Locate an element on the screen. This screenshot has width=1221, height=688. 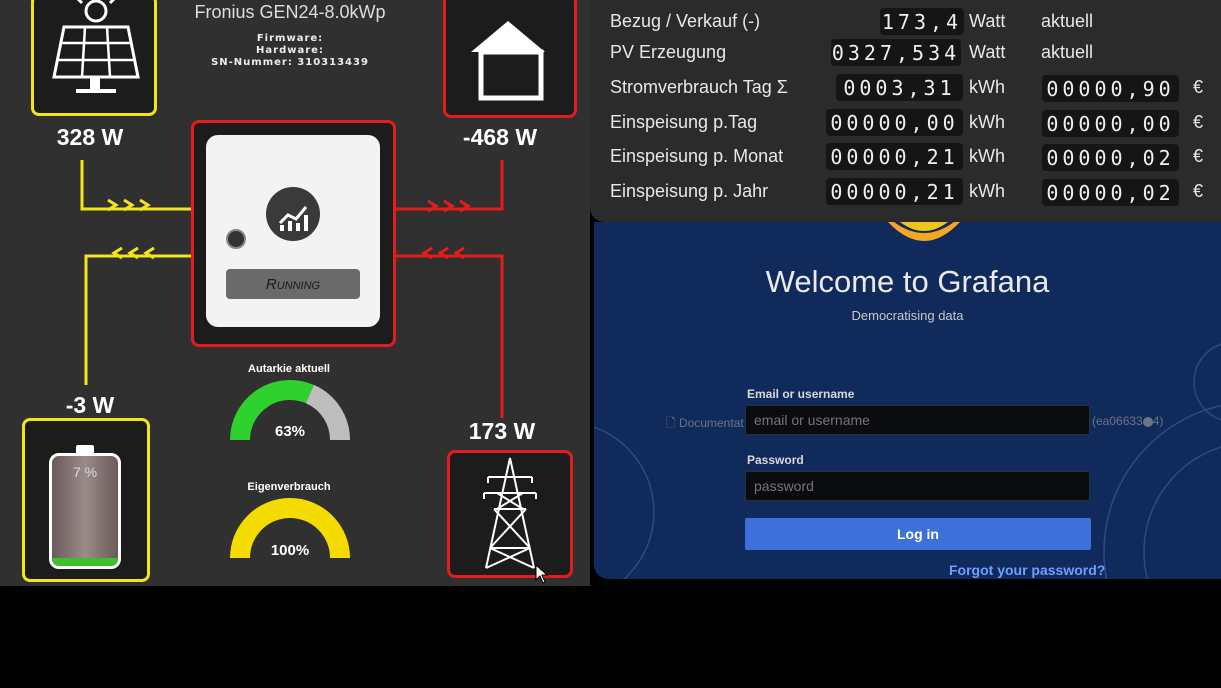
documentation-hint: 🗋 Documentat is located at coordinates (705, 424).